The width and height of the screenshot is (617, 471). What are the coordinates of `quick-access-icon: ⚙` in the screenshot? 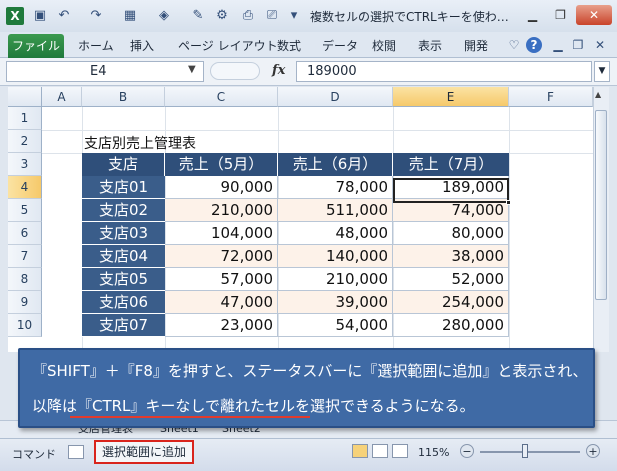 It's located at (222, 16).